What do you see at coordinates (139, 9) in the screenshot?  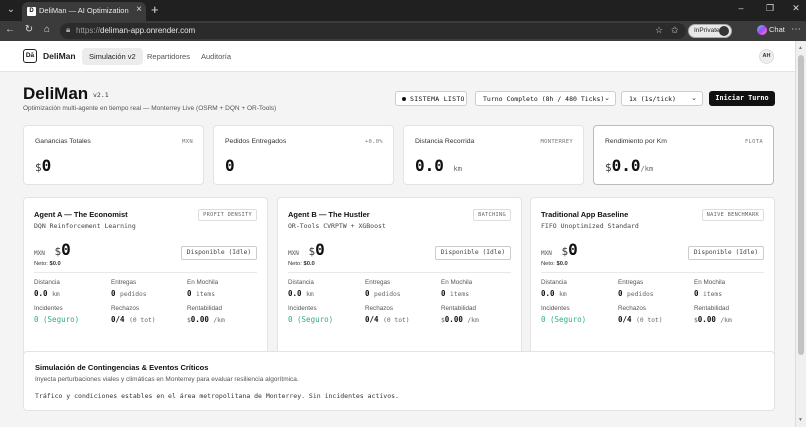 I see `tab-close-icon: ×` at bounding box center [139, 9].